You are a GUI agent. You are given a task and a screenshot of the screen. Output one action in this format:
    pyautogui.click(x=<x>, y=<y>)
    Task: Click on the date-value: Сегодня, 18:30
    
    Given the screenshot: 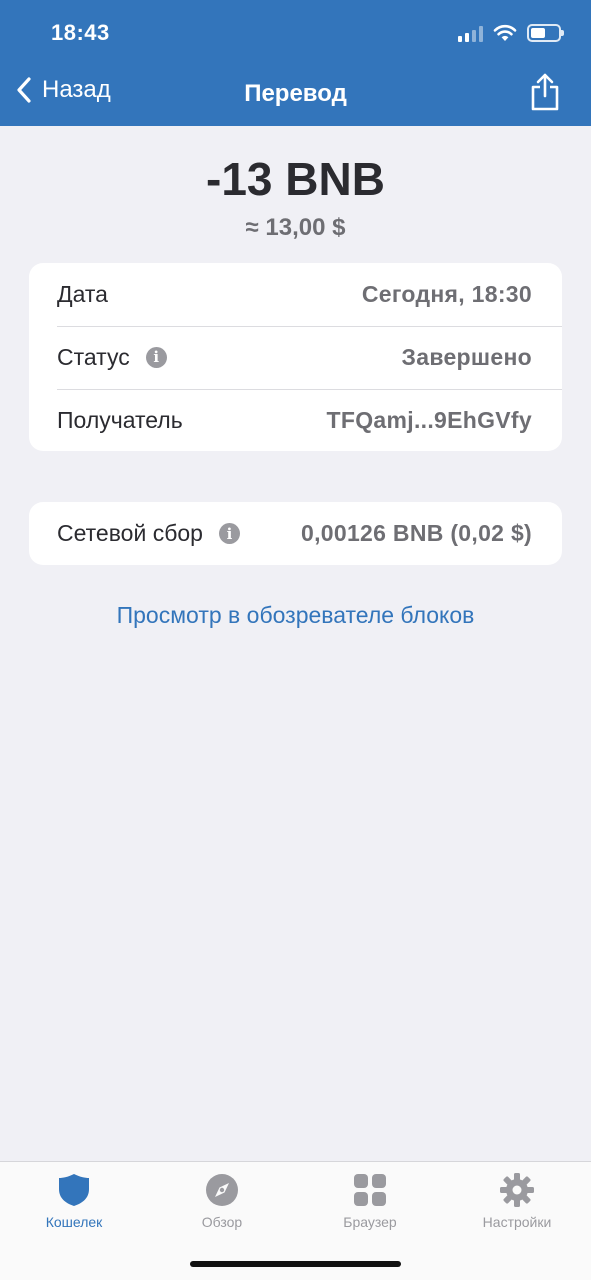 What is the action you would take?
    pyautogui.click(x=446, y=293)
    